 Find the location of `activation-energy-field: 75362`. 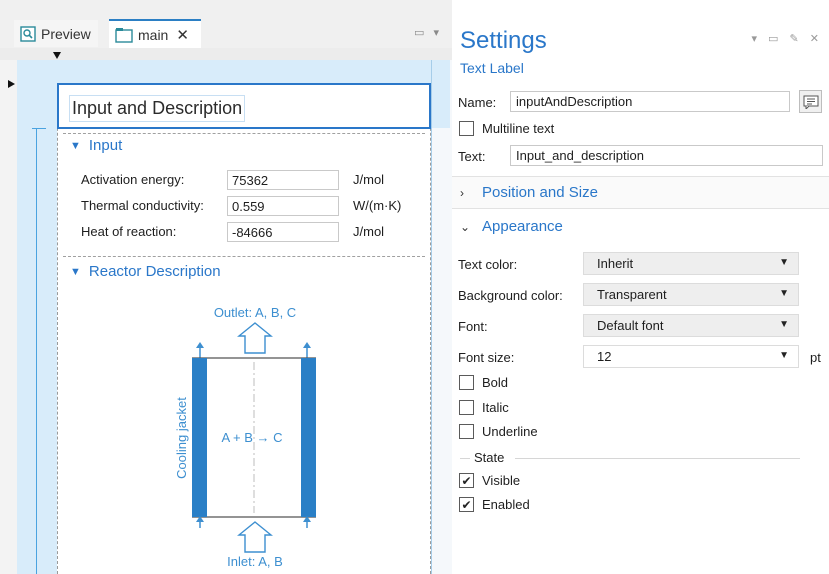

activation-energy-field: 75362 is located at coordinates (283, 180).